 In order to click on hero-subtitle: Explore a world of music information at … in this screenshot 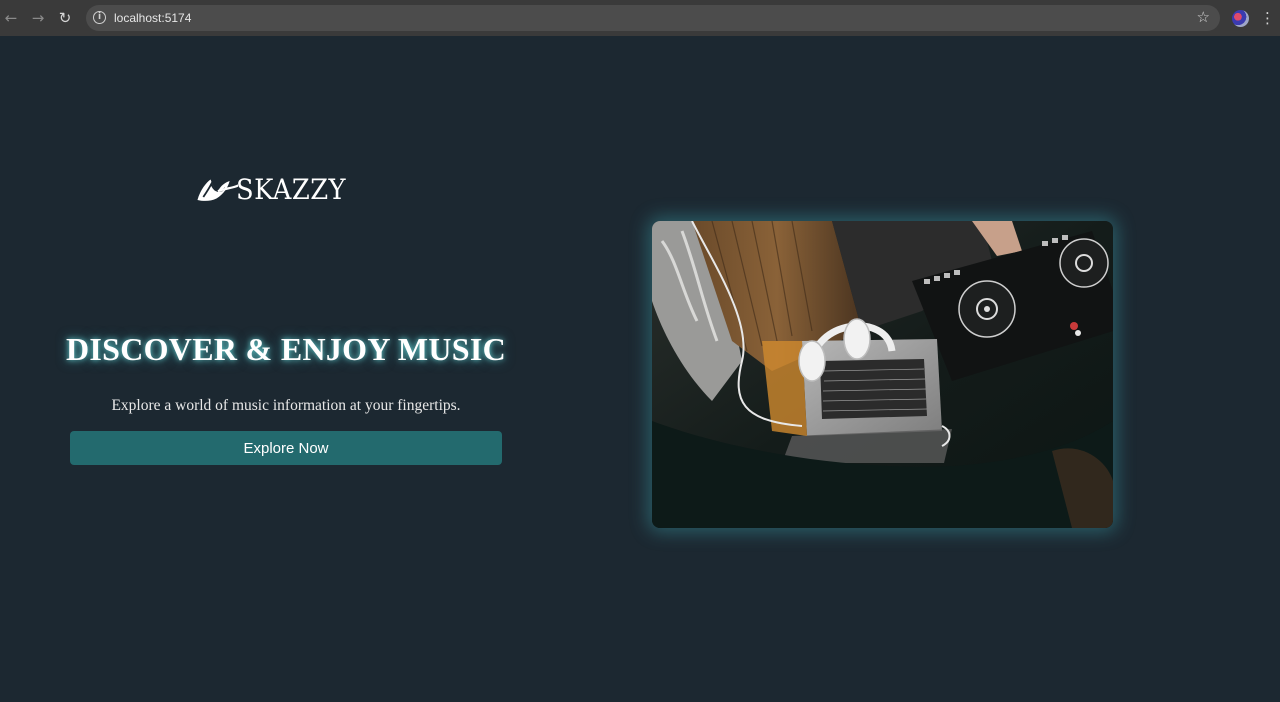, I will do `click(286, 405)`.